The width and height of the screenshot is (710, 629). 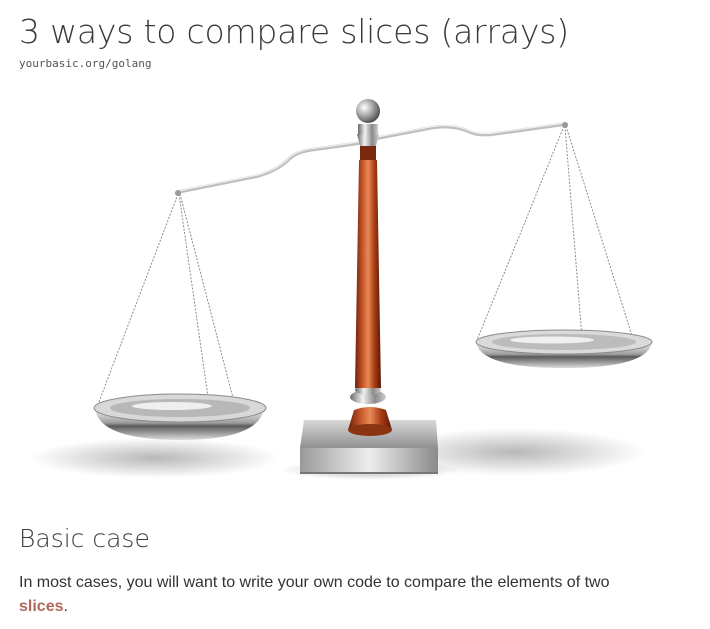 I want to click on slices-link: slices, so click(x=41, y=606).